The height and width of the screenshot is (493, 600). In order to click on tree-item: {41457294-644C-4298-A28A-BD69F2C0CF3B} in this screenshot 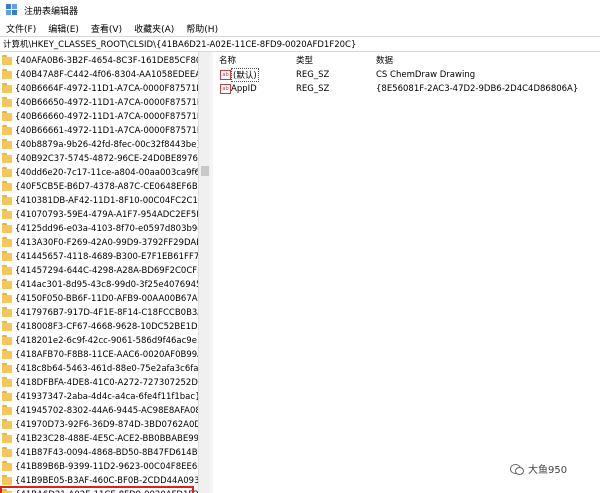, I will do `click(100, 271)`.